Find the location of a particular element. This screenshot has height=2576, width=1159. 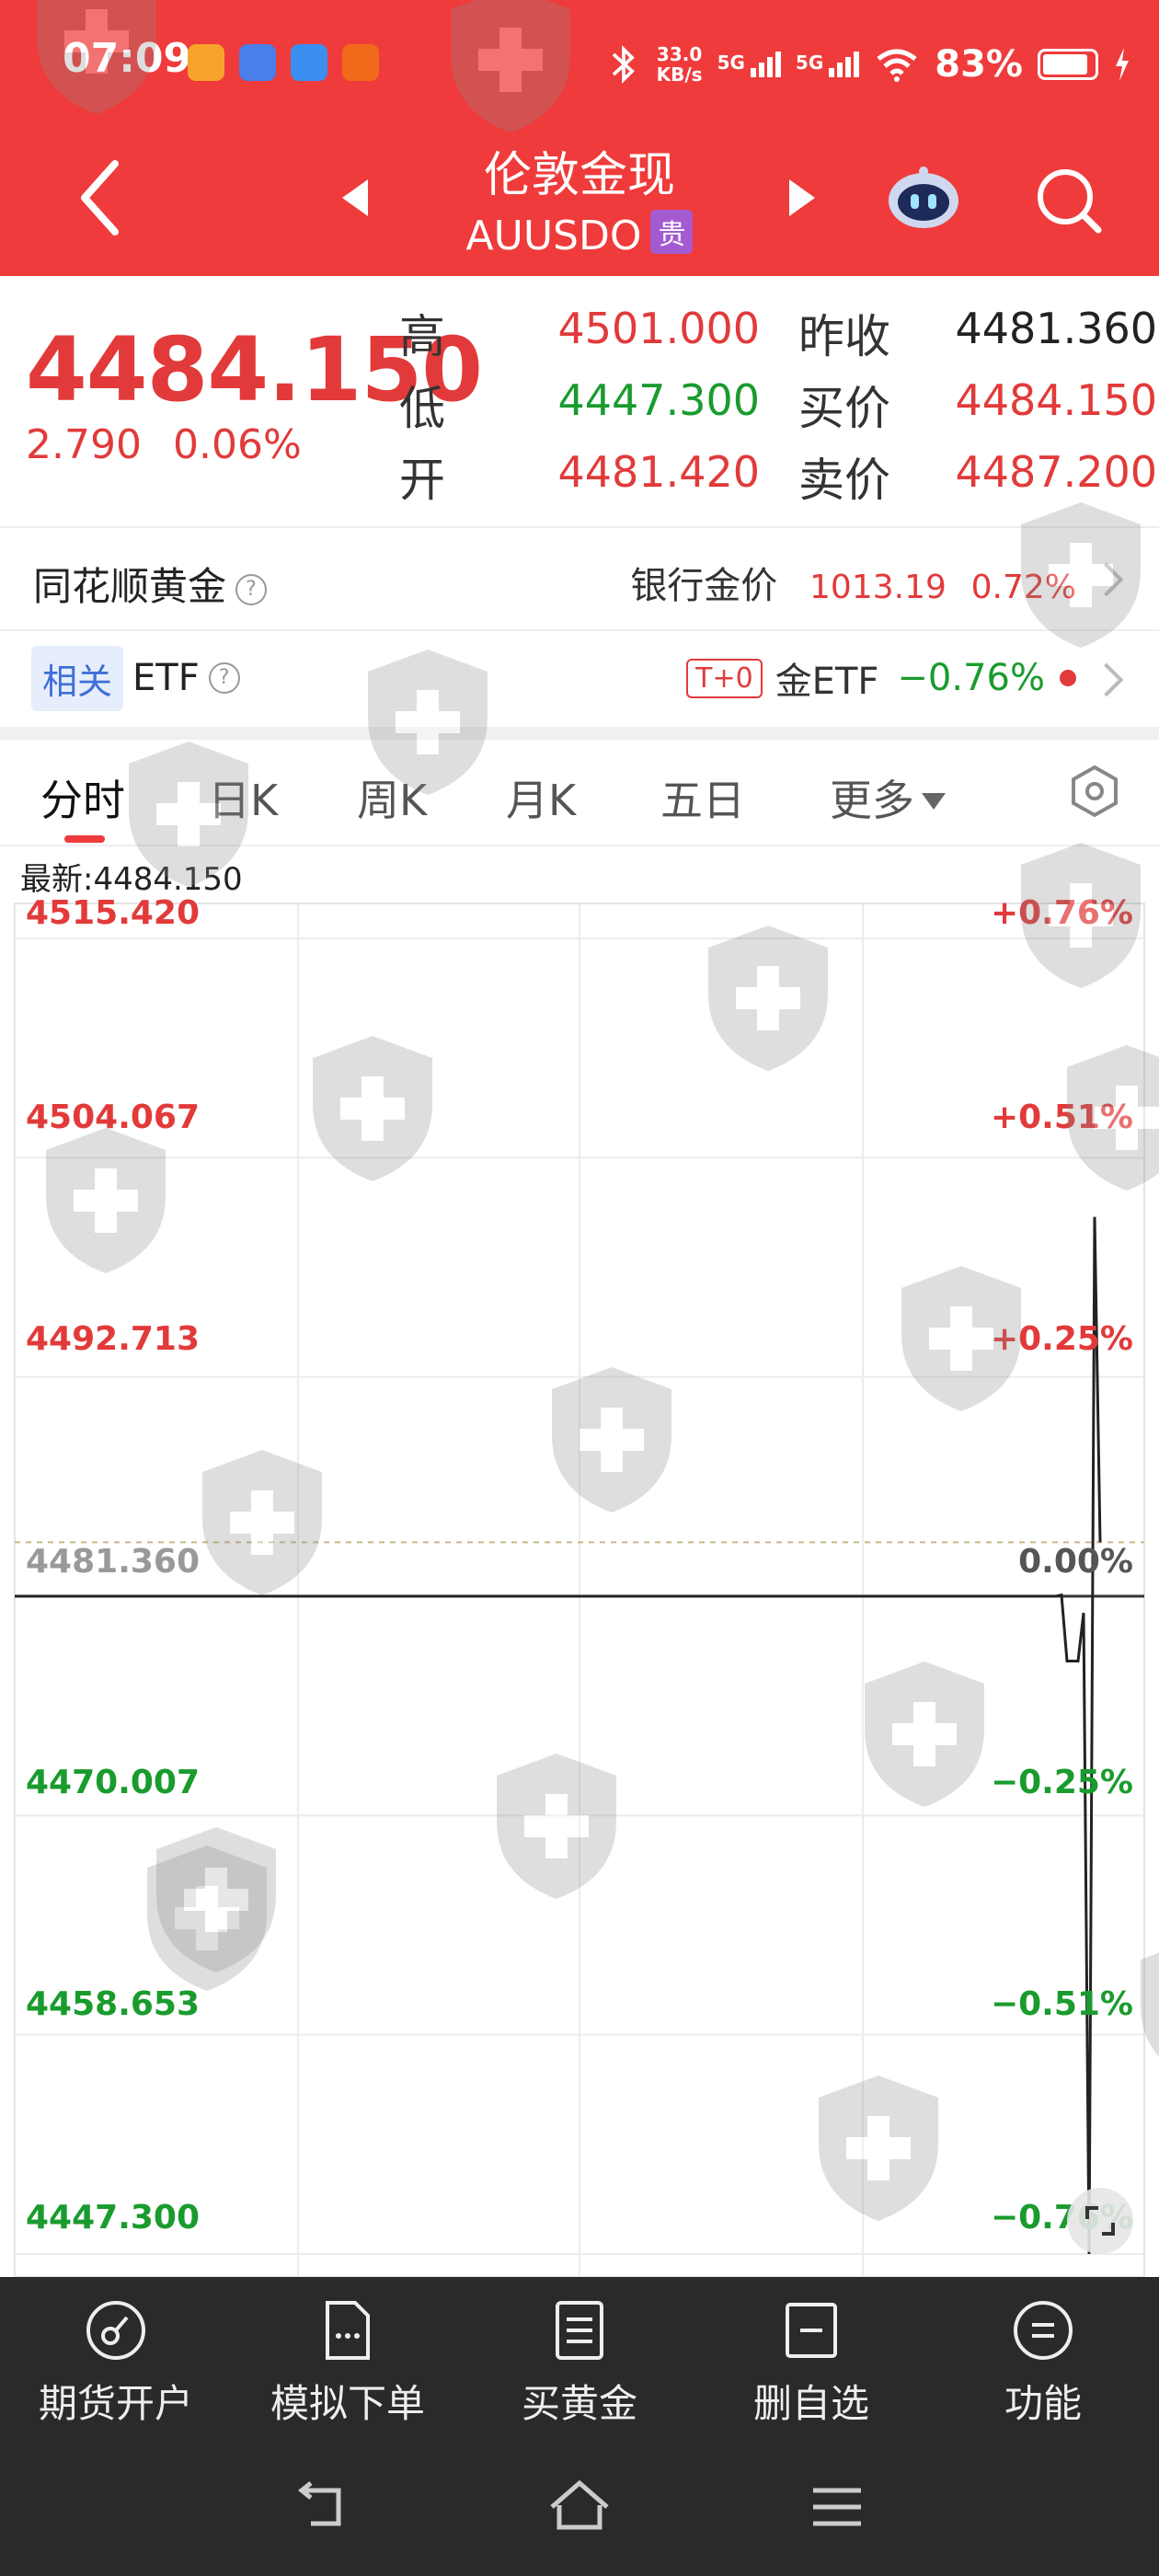

ai-assistant-icon is located at coordinates (923, 198).